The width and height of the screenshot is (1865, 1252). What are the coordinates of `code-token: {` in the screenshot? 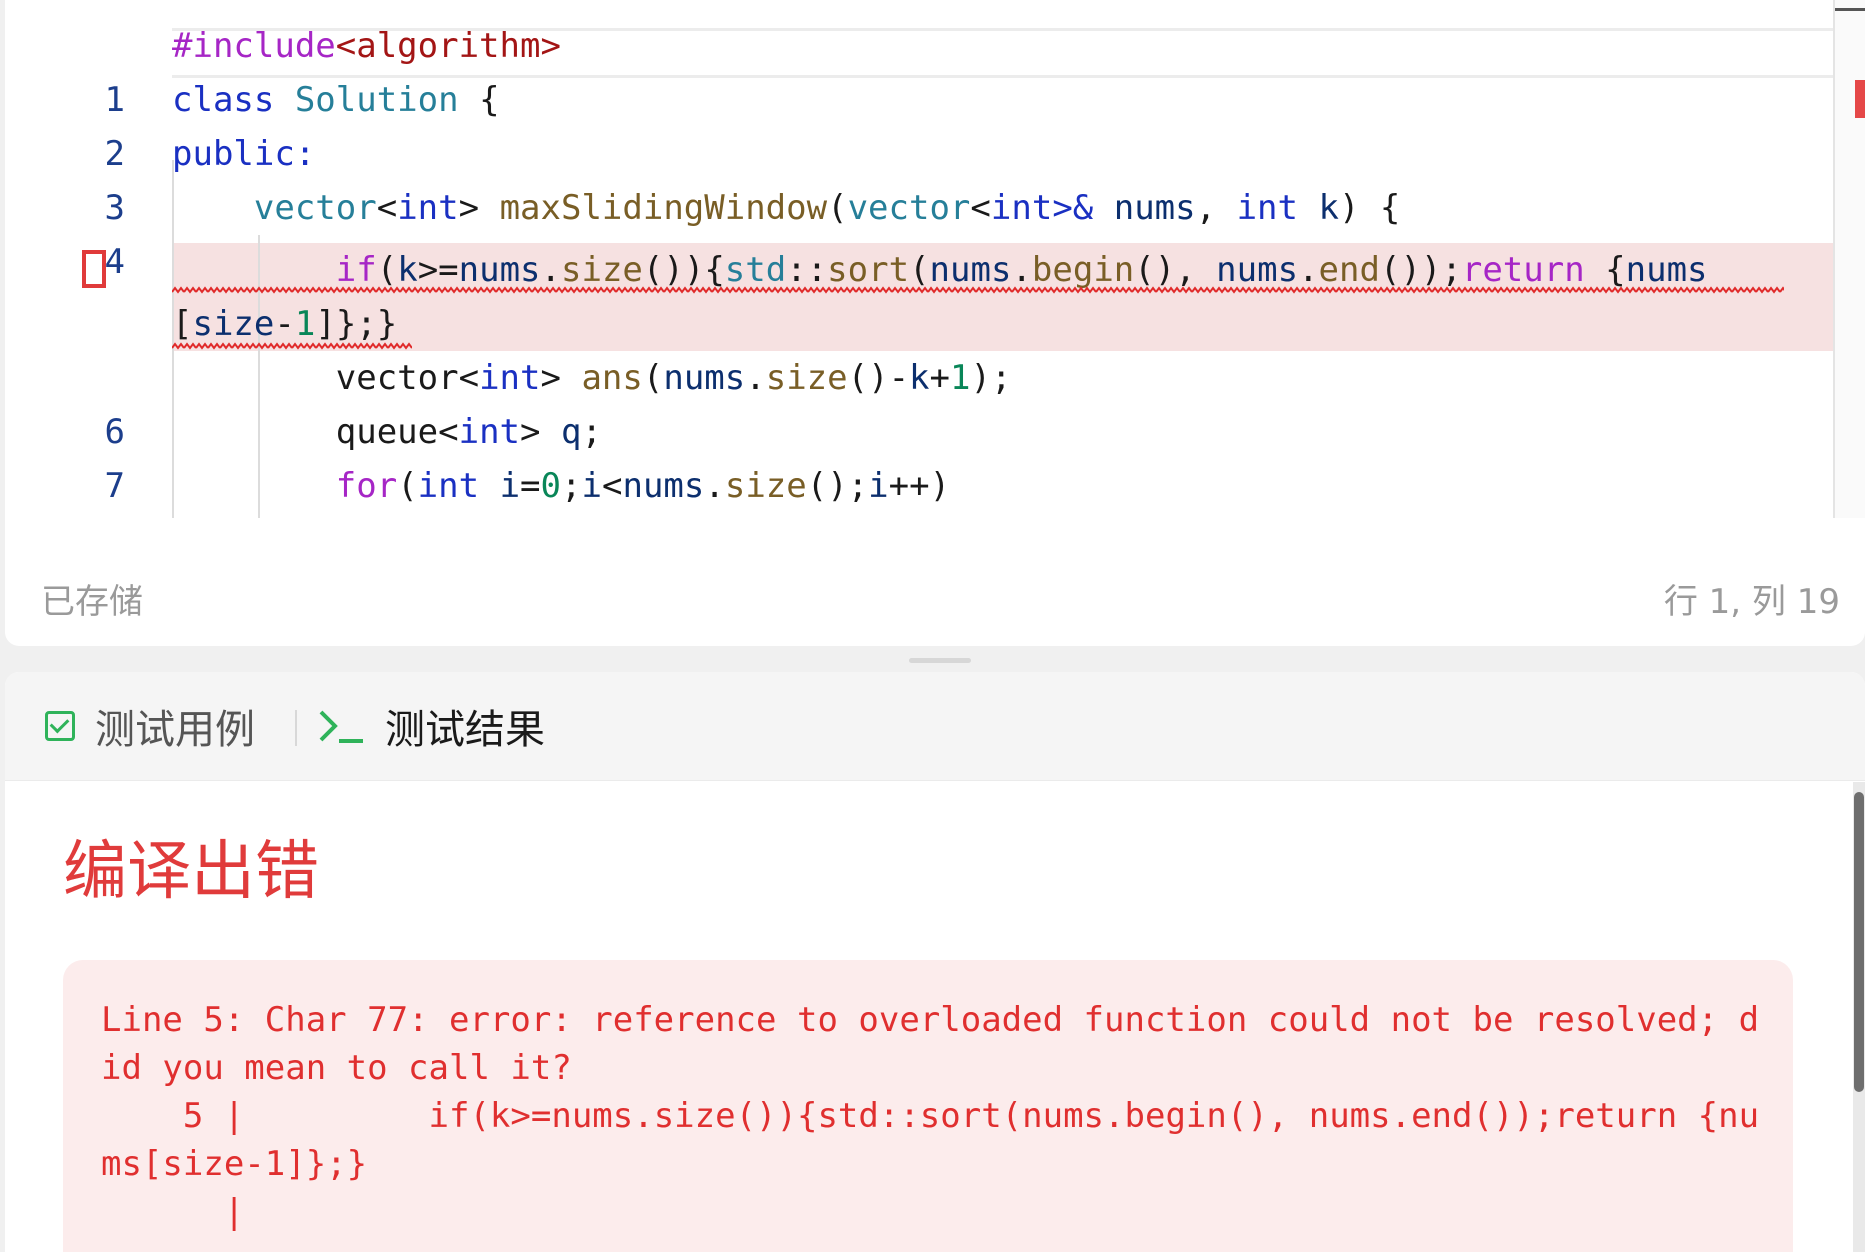 It's located at (1605, 270).